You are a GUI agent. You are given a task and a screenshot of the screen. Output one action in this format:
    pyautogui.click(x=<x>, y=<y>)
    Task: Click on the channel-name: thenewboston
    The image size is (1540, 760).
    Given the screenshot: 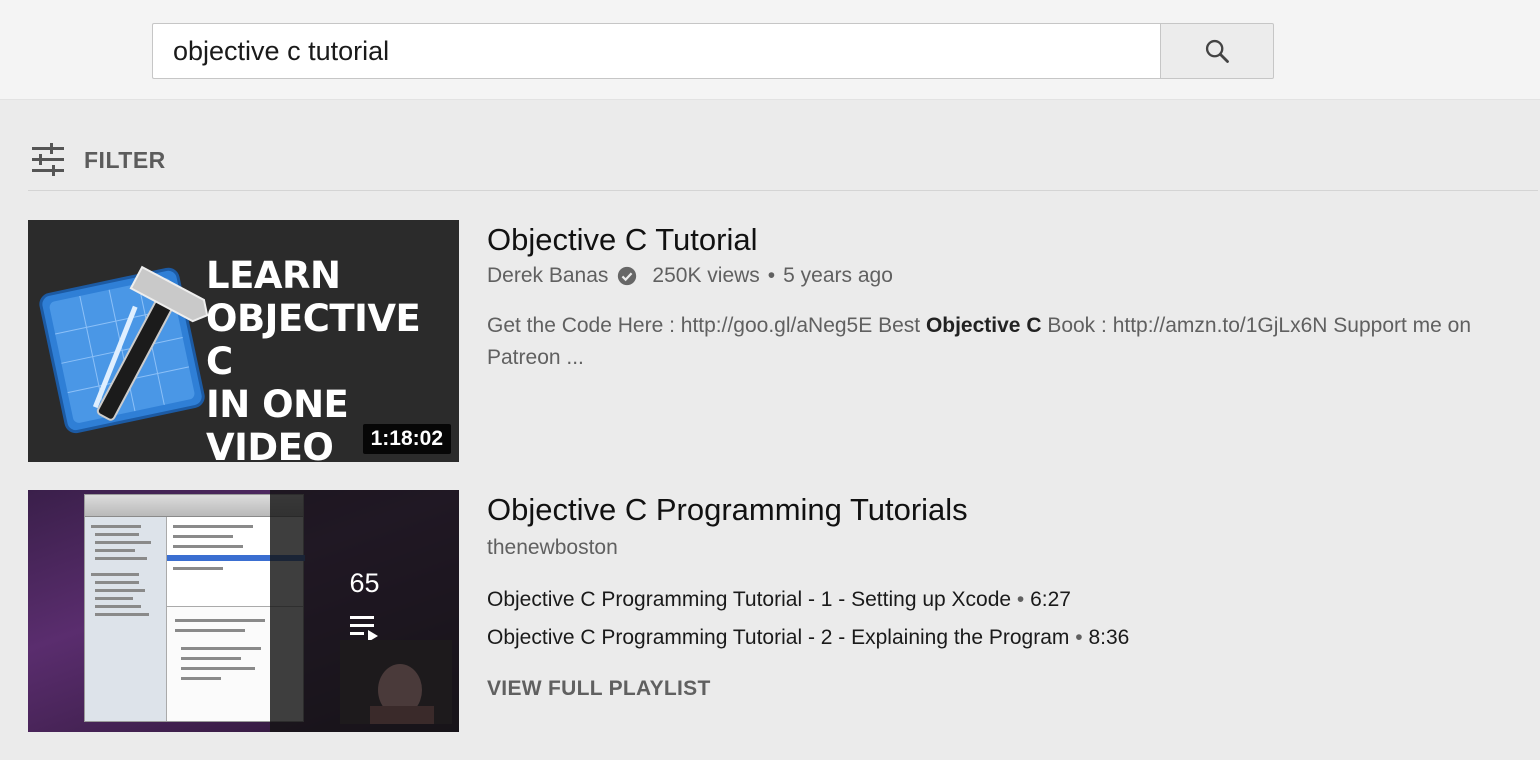 What is the action you would take?
    pyautogui.click(x=552, y=548)
    